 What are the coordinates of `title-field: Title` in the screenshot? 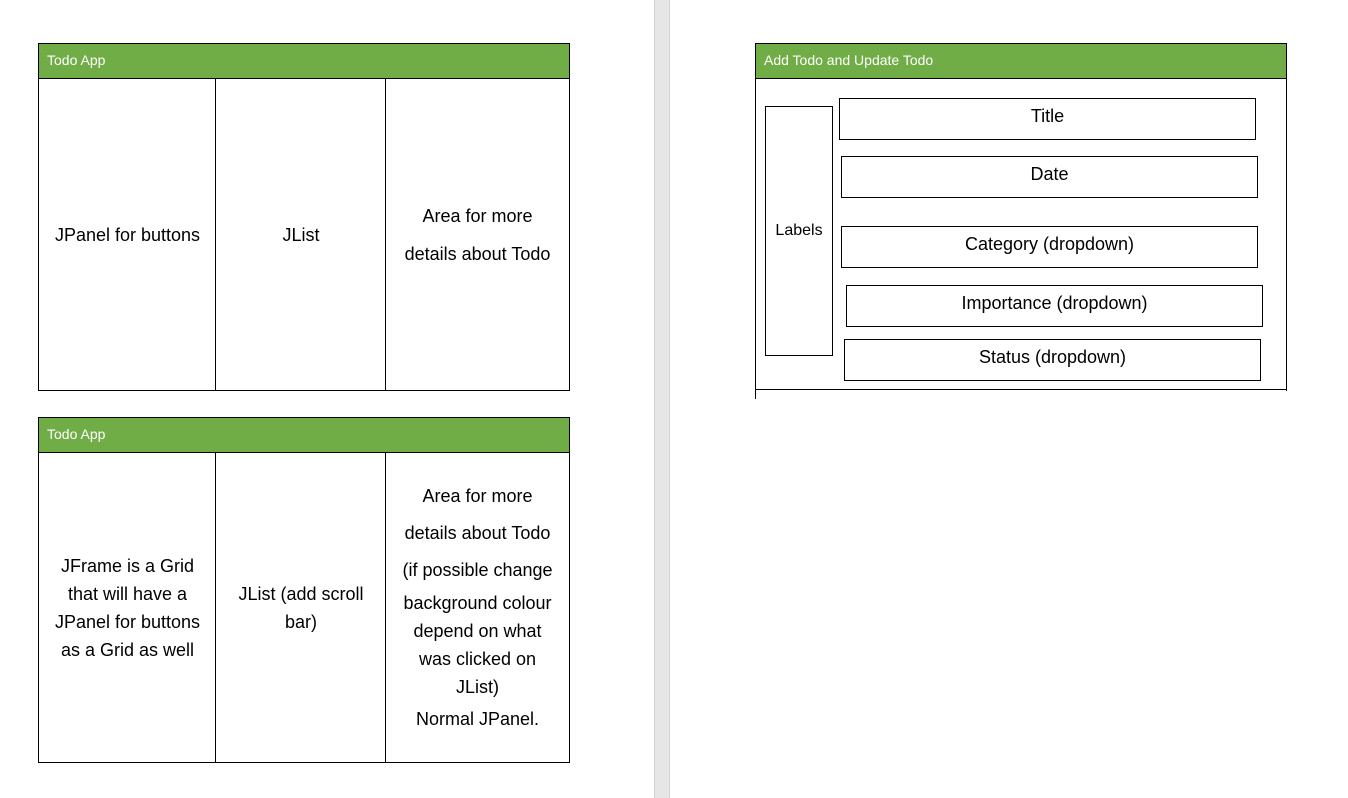 It's located at (1047, 119).